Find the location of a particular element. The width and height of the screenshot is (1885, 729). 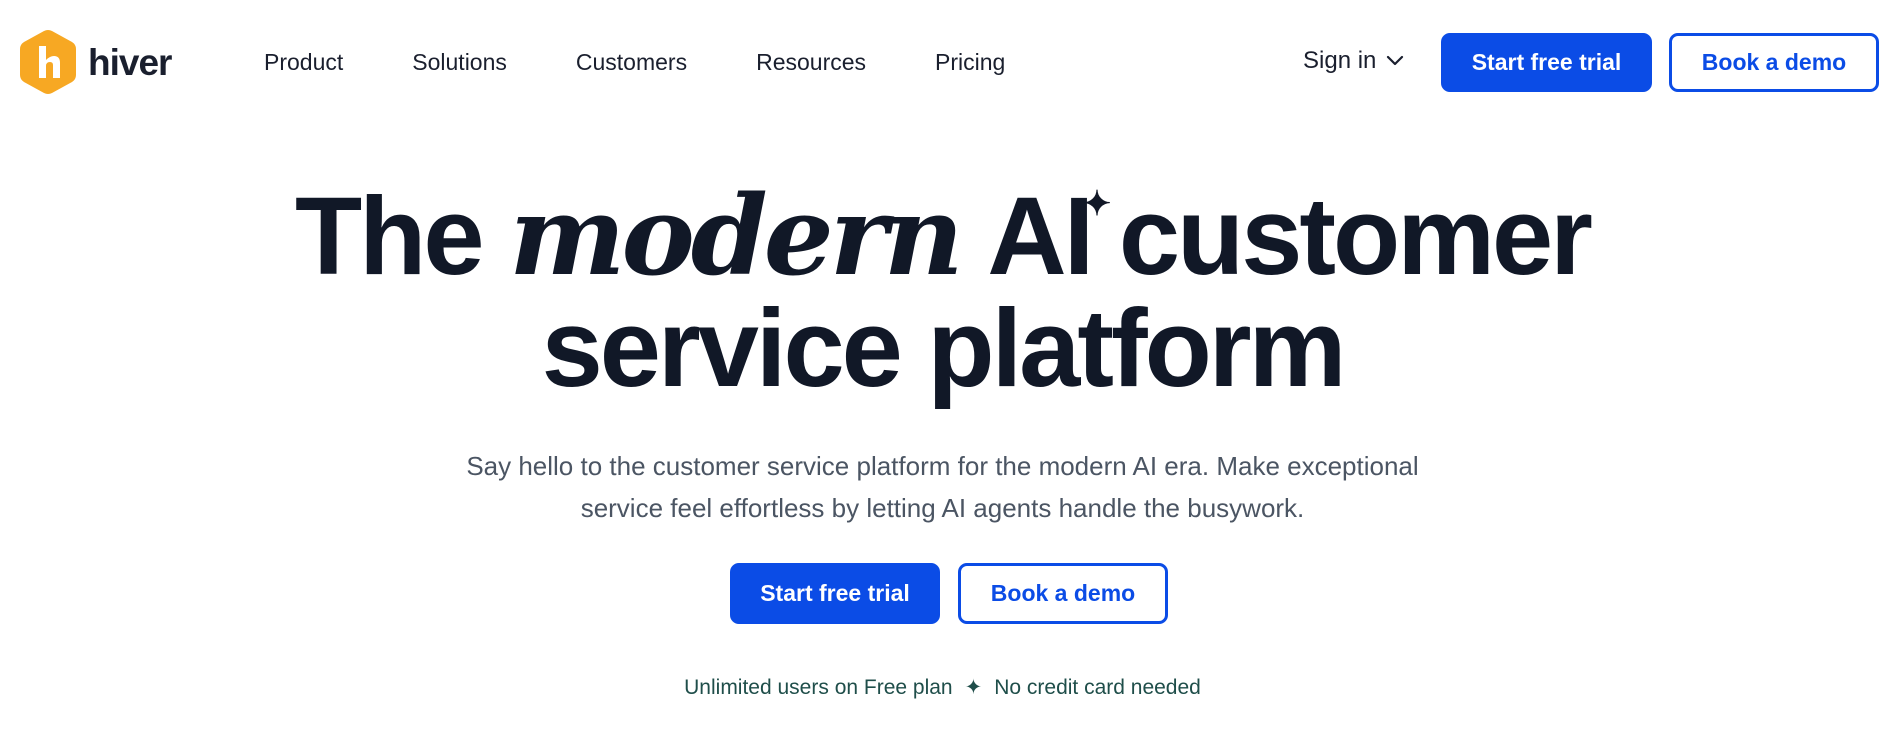

hero-book-demo-button: Book a demo is located at coordinates (1063, 593).